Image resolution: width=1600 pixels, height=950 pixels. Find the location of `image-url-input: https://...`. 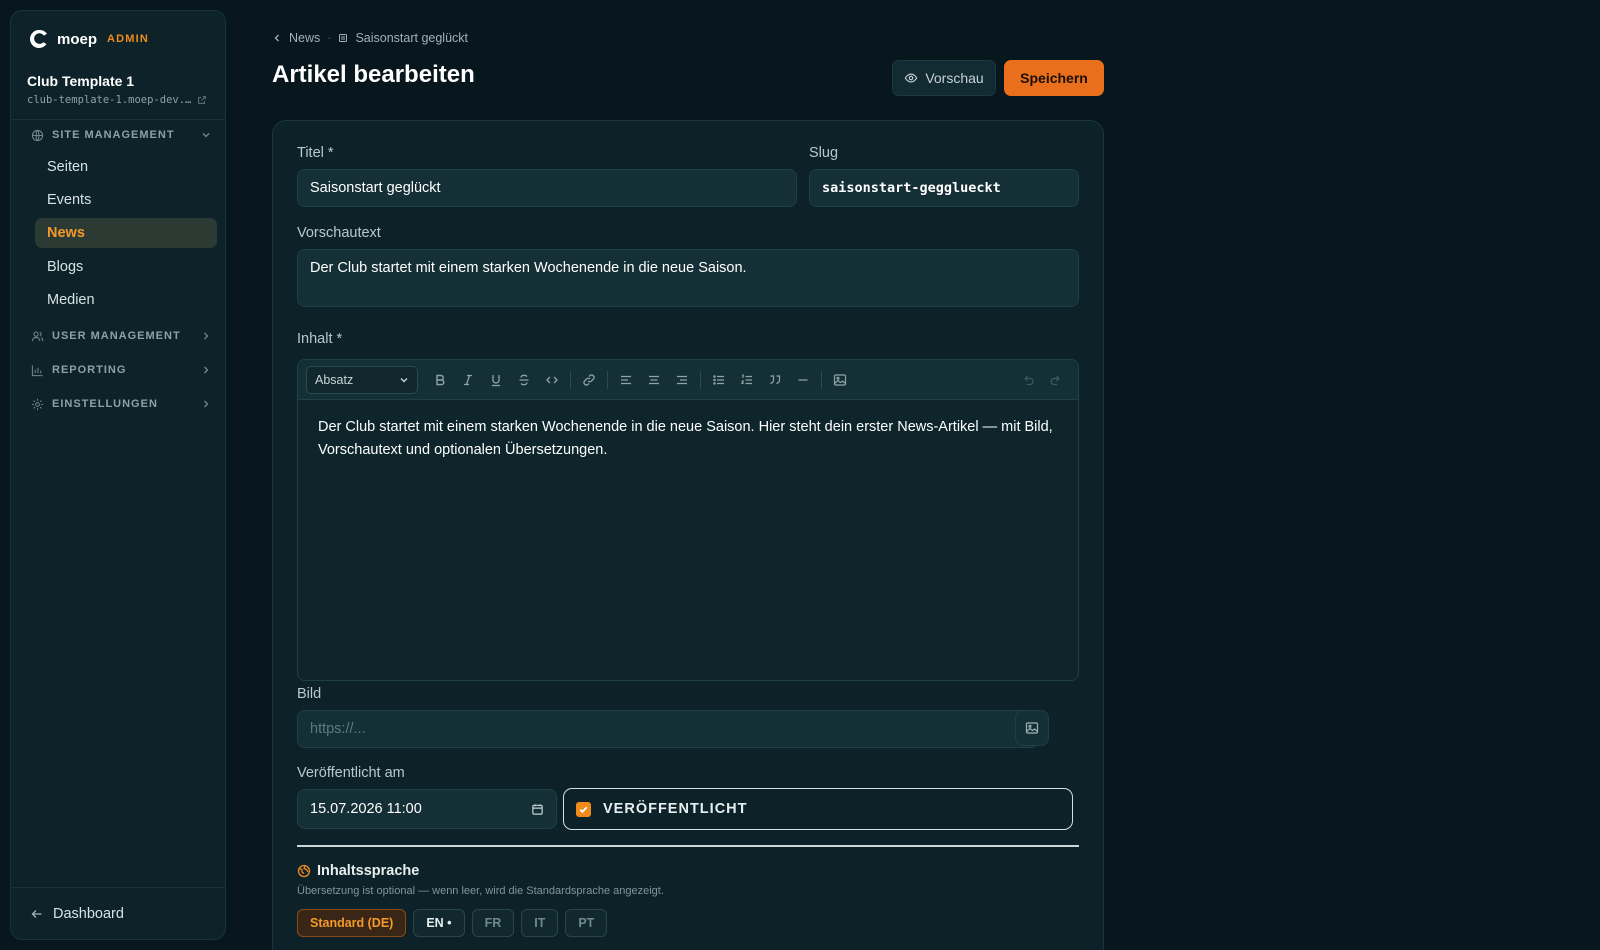

image-url-input: https://... is located at coordinates (668, 729).